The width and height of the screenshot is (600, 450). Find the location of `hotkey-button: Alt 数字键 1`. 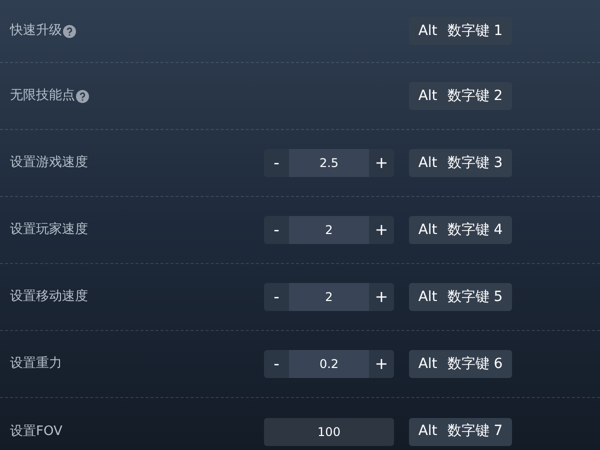

hotkey-button: Alt 数字键 1 is located at coordinates (460, 31).